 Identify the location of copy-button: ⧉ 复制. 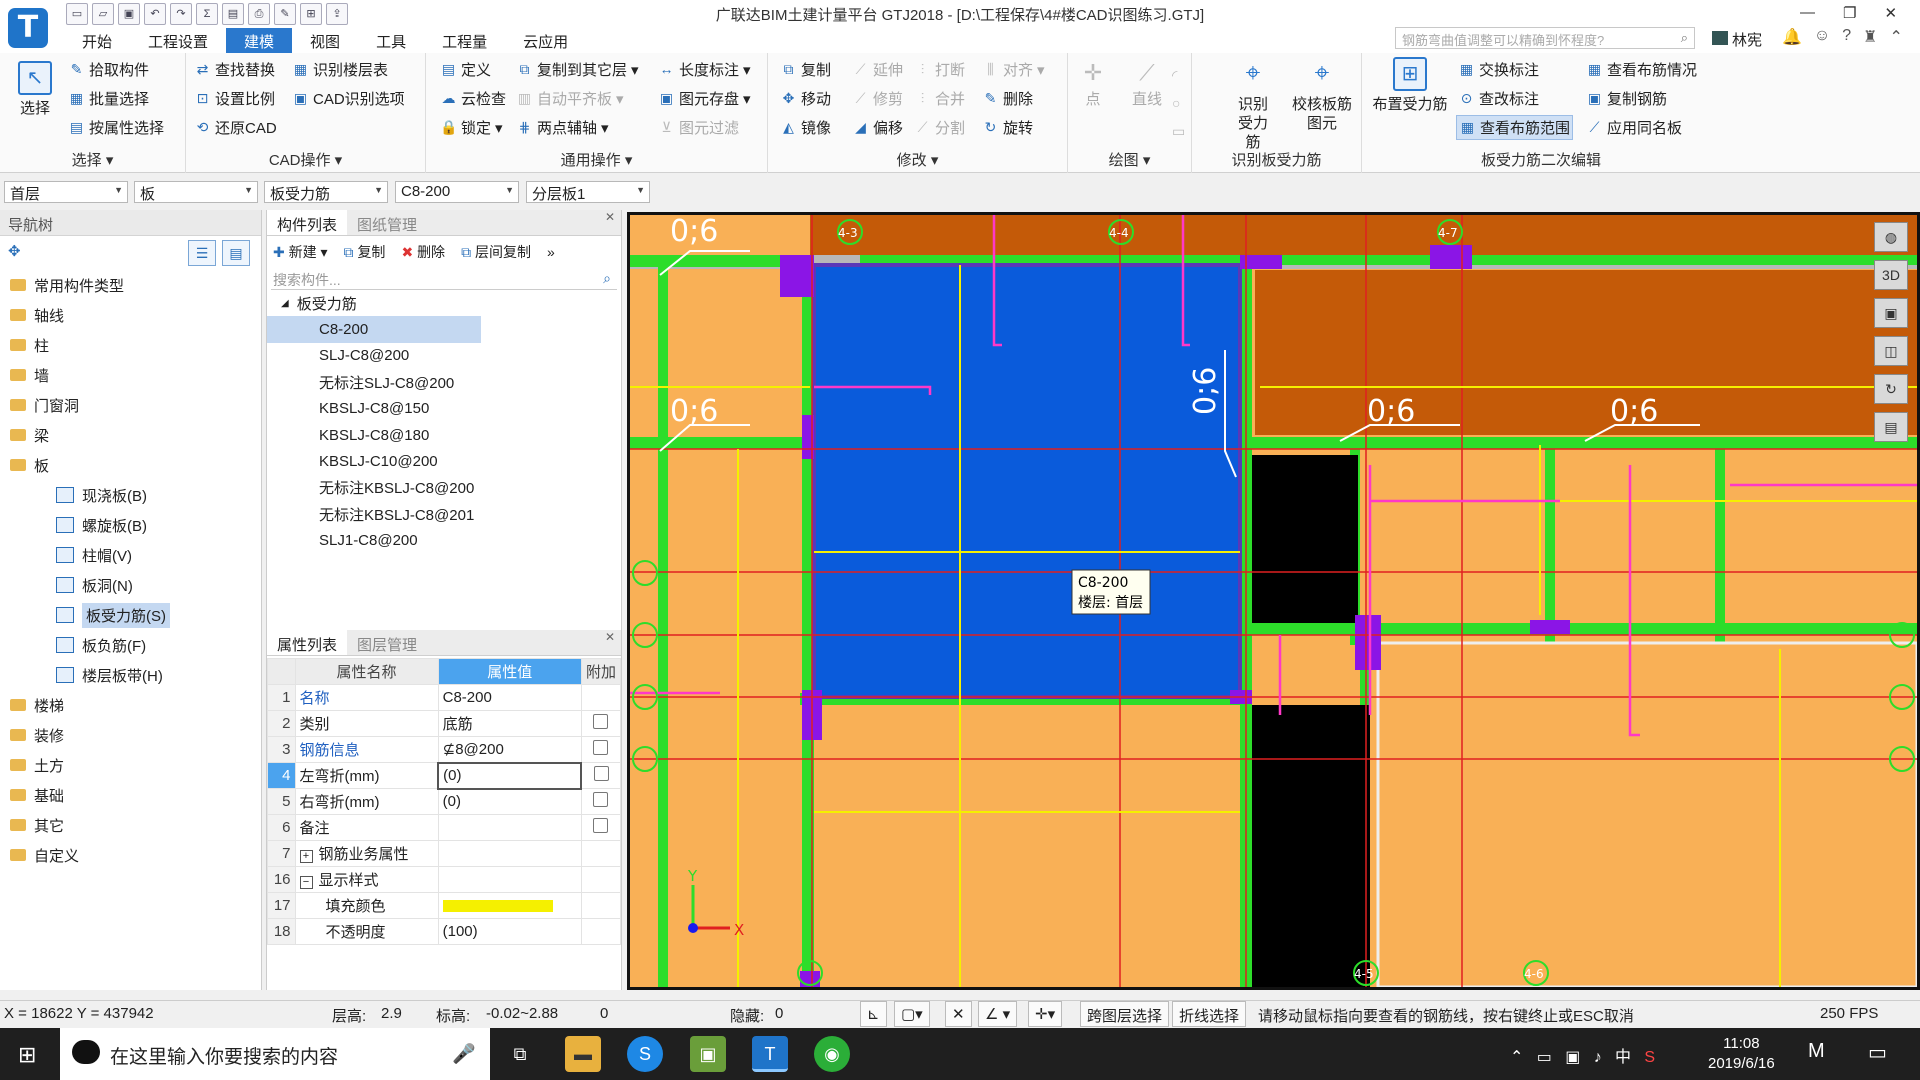
(806, 69).